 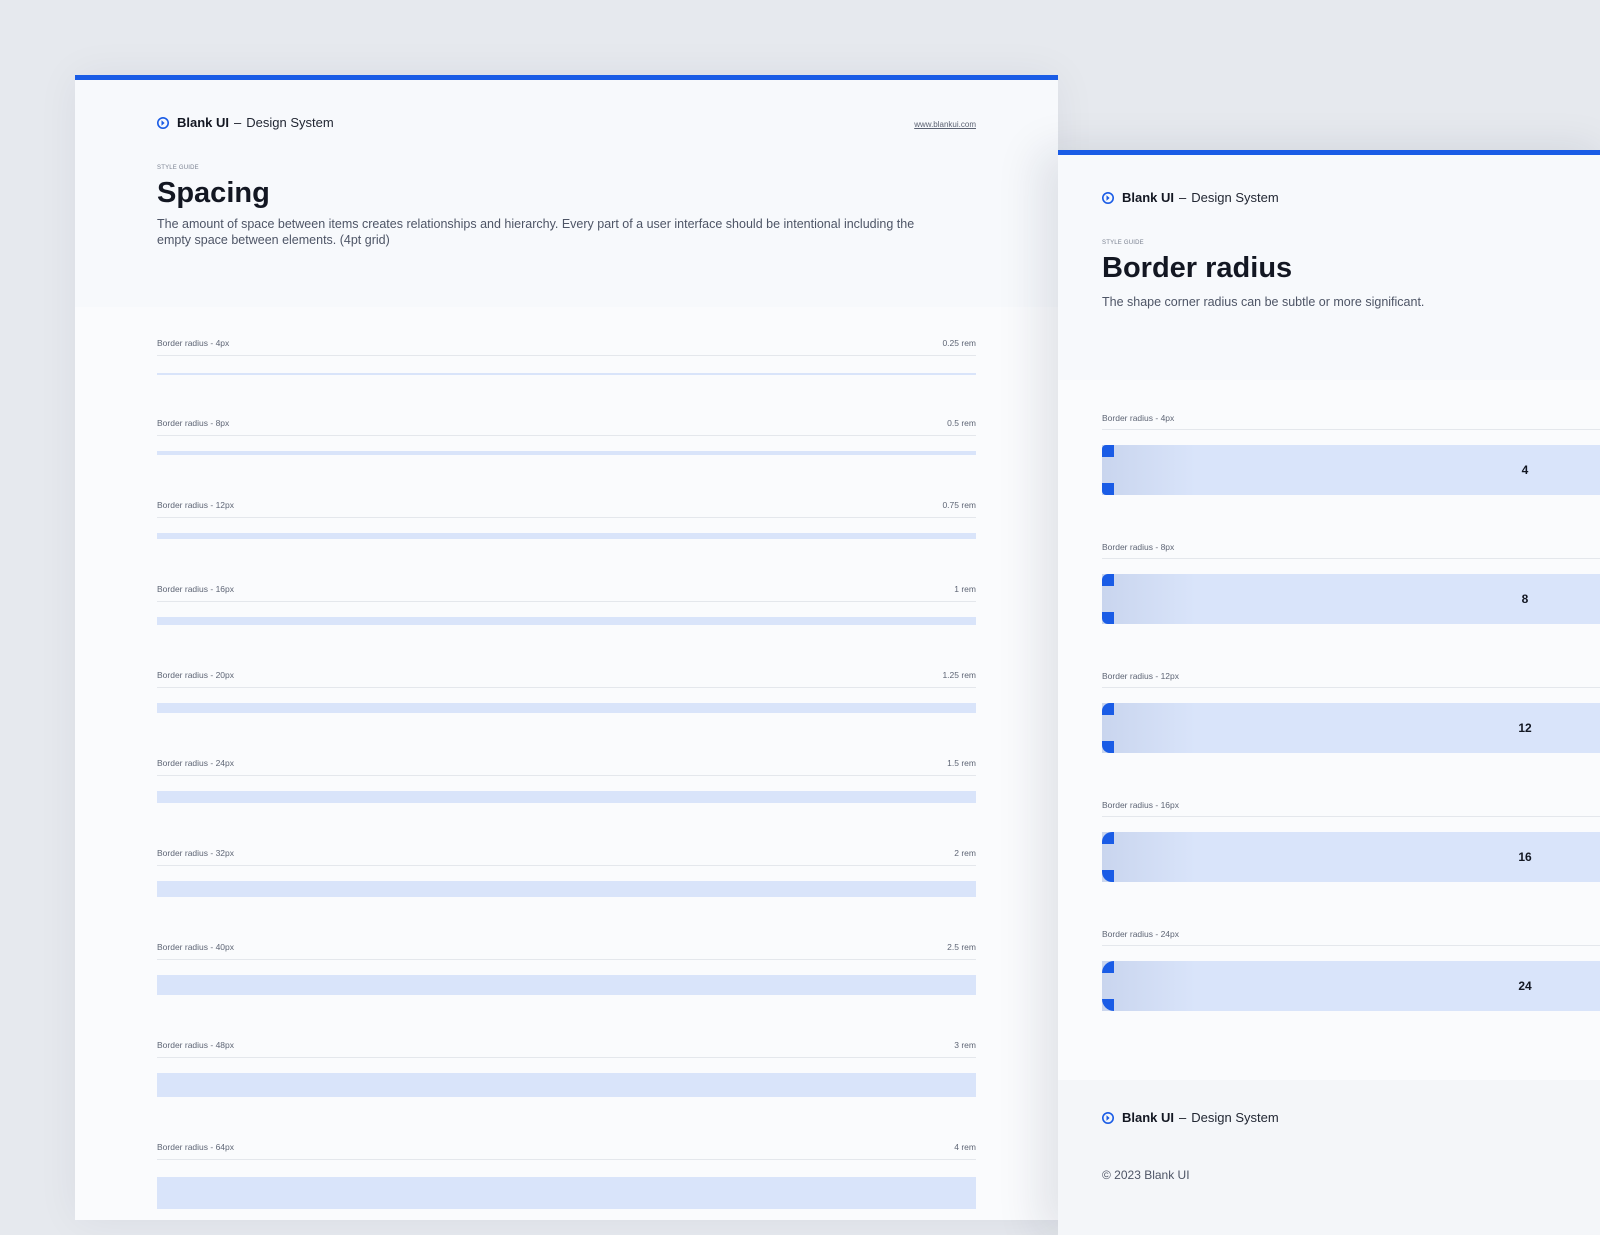 What do you see at coordinates (1351, 599) in the screenshot?
I see `radius-sample-8: 8` at bounding box center [1351, 599].